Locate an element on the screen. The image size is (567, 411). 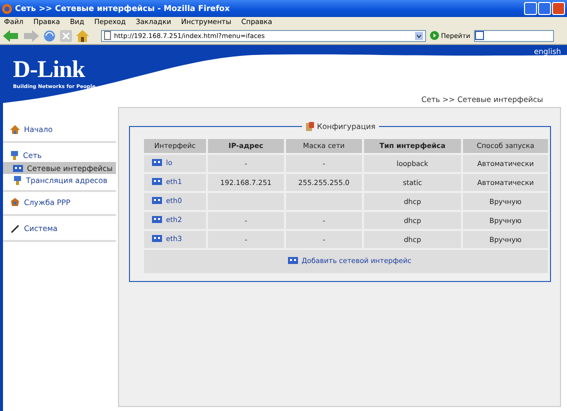
page-icon is located at coordinates (107, 35).